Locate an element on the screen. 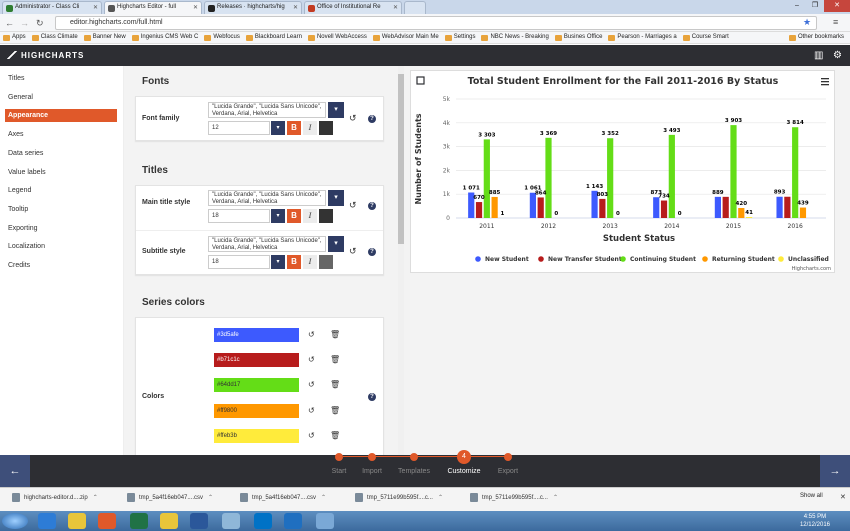  legend-item: New Transfer Student is located at coordinates (585, 259).